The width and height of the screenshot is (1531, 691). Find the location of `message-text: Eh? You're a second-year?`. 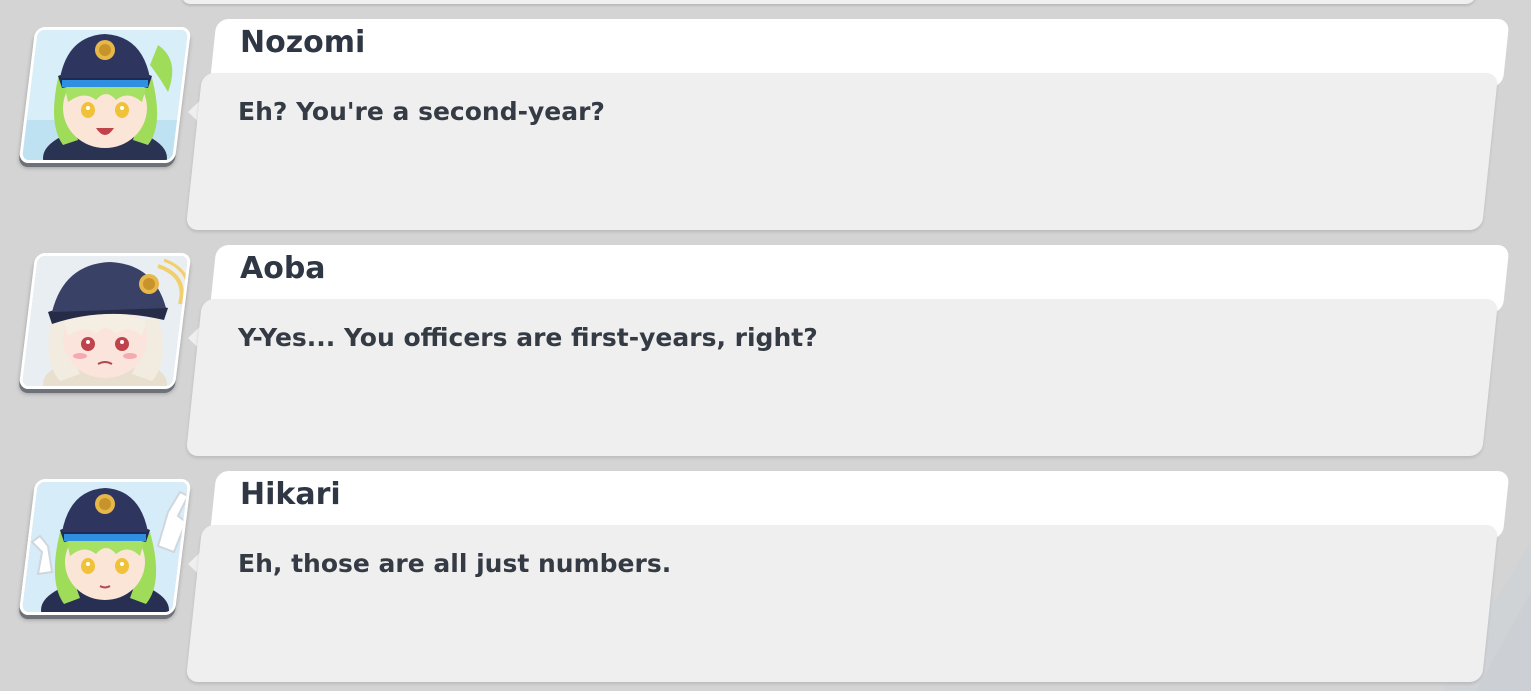

message-text: Eh? You're a second-year? is located at coordinates (421, 111).